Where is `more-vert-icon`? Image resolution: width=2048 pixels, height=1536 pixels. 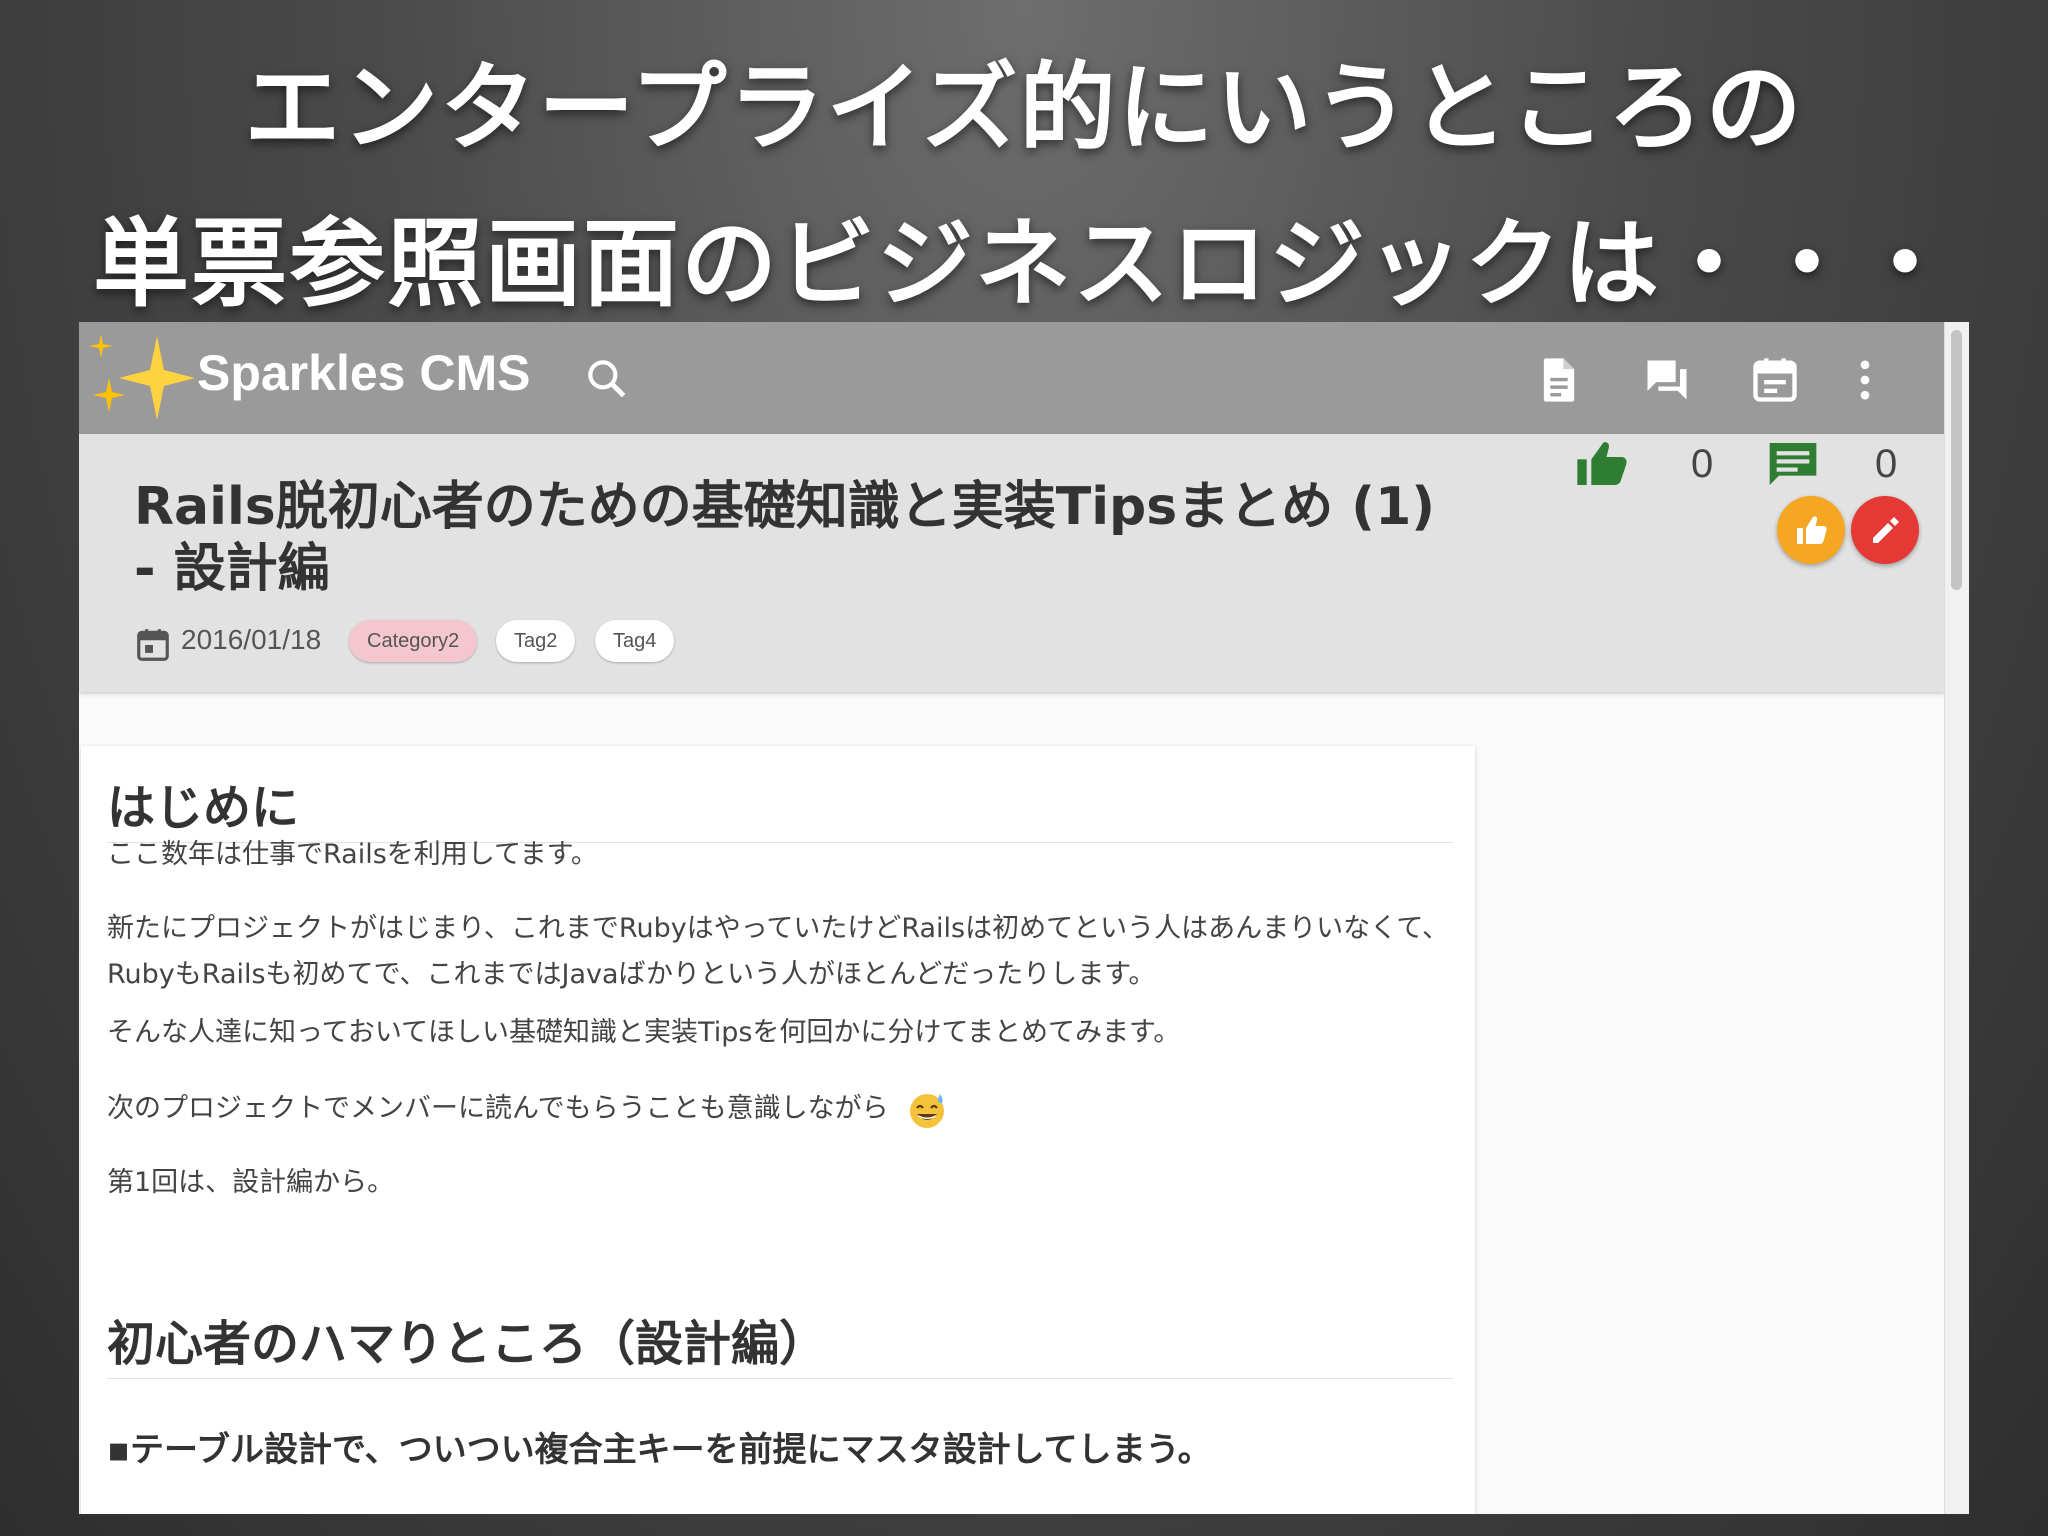 more-vert-icon is located at coordinates (1865, 380).